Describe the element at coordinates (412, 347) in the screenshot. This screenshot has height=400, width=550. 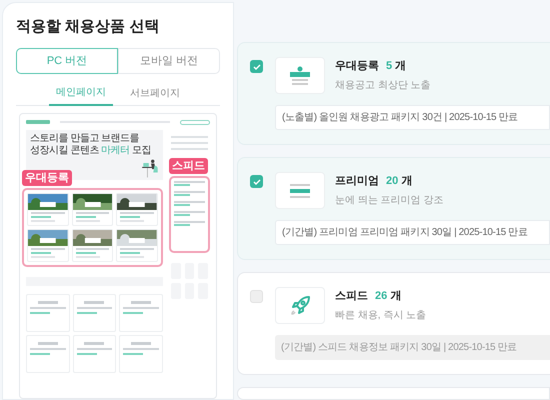
I see `package-select: (기간별) 스피드 채용정보 패키지 30일 | 2025-10-15 만료` at that location.